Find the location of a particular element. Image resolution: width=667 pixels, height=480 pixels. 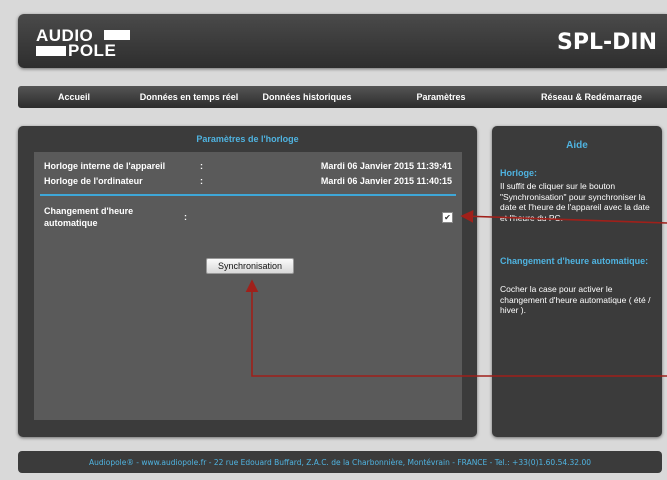

arrow-to-checkbox is located at coordinates (563, 216).